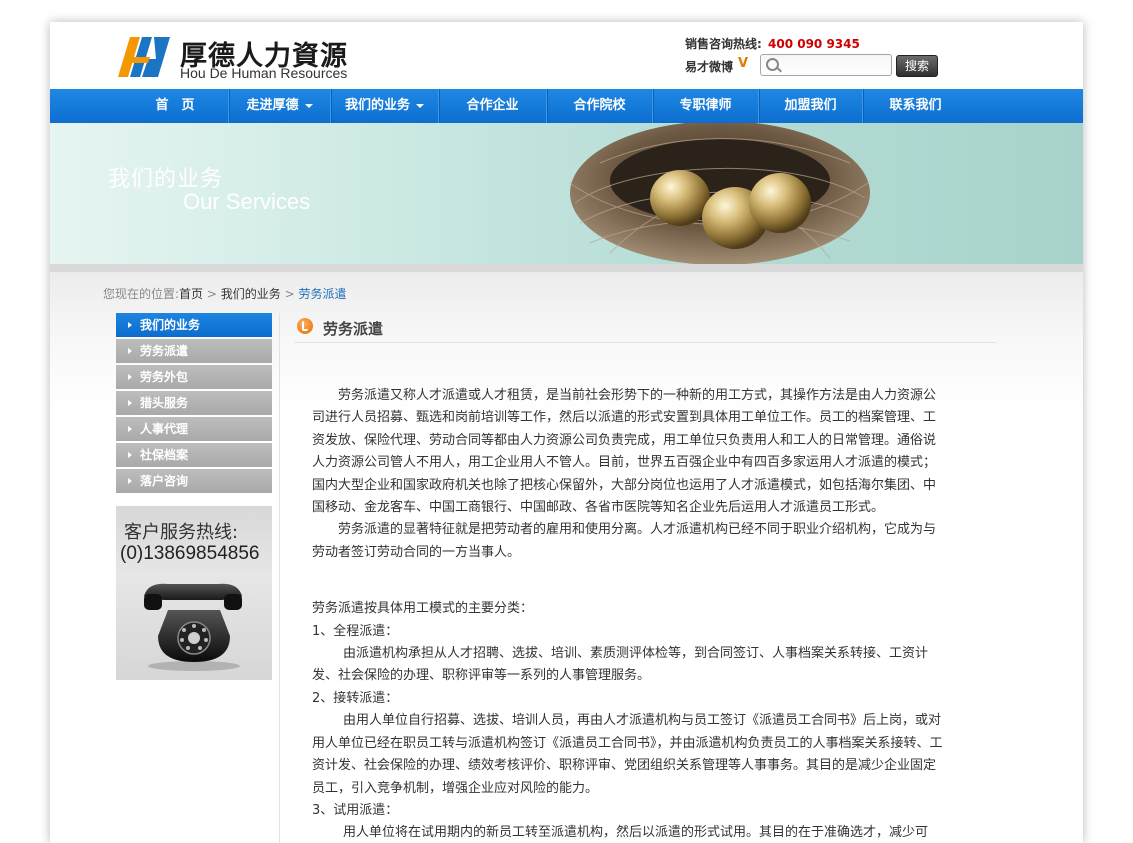 The image size is (1133, 843). What do you see at coordinates (251, 294) in the screenshot?
I see `breadcrumb-section: 我们的业务` at bounding box center [251, 294].